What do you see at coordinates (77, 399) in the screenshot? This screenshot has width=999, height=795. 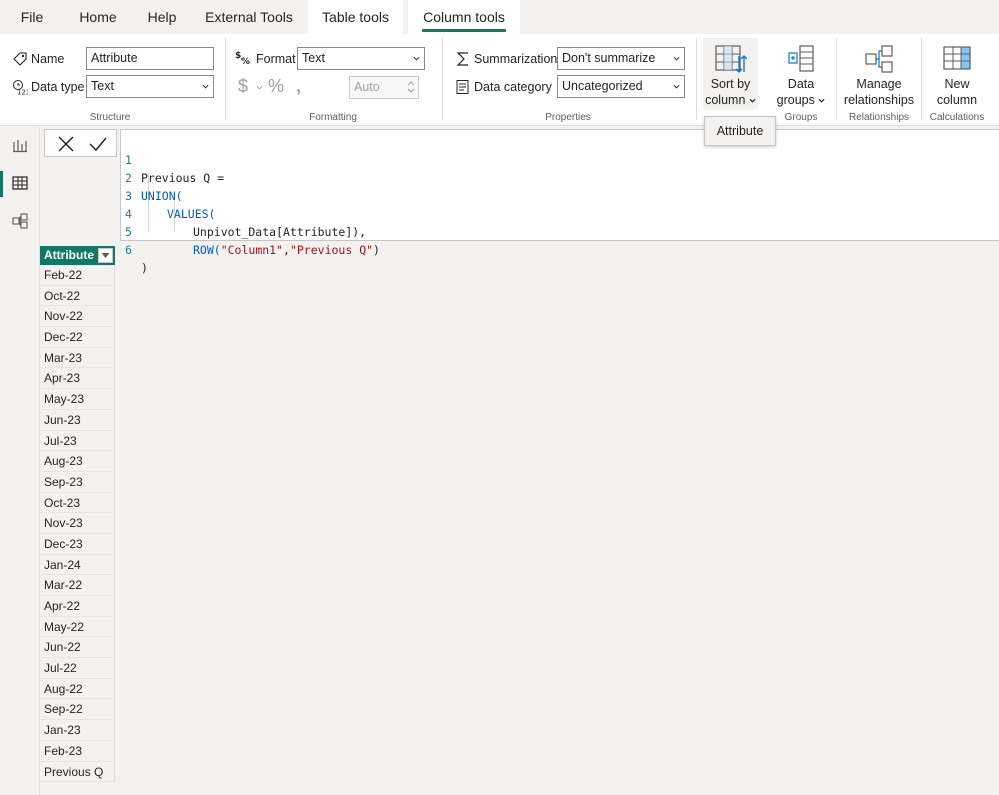 I see `table-row: May-23` at bounding box center [77, 399].